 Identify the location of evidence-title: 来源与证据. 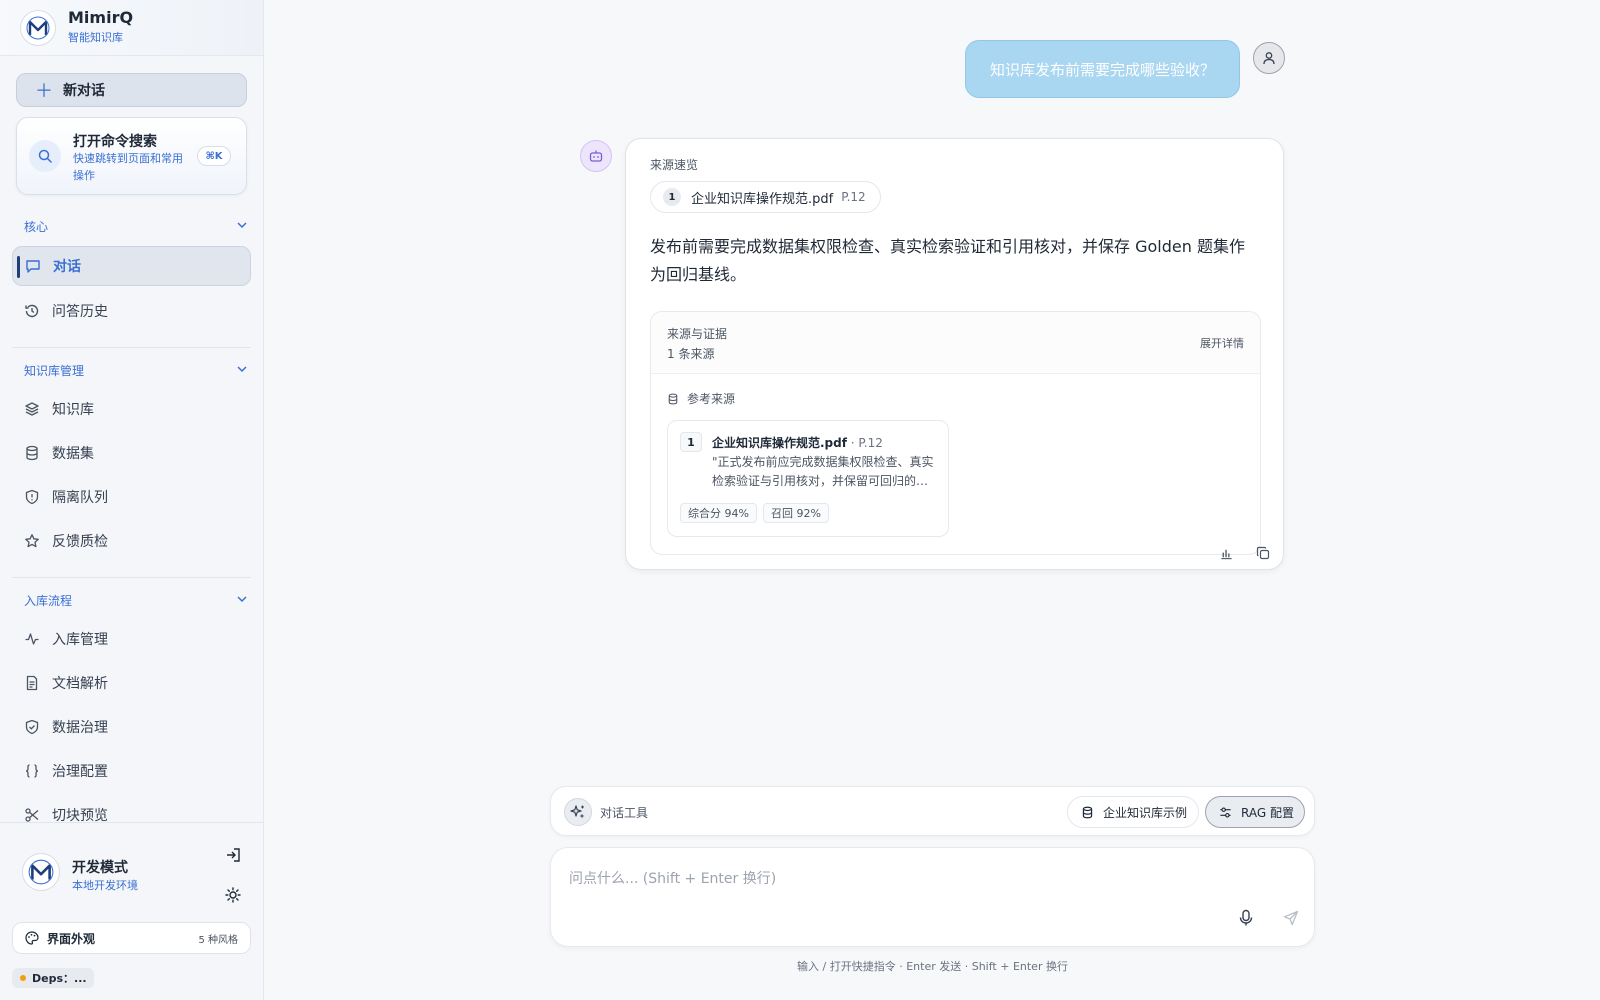
(697, 334).